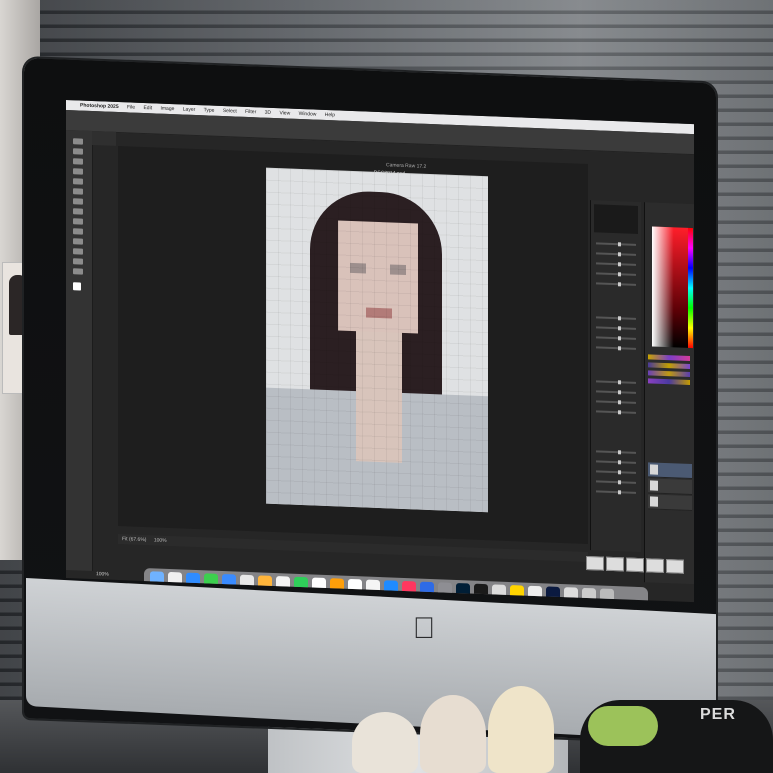 The height and width of the screenshot is (773, 773). I want to click on toolbox, so click(79, 351).